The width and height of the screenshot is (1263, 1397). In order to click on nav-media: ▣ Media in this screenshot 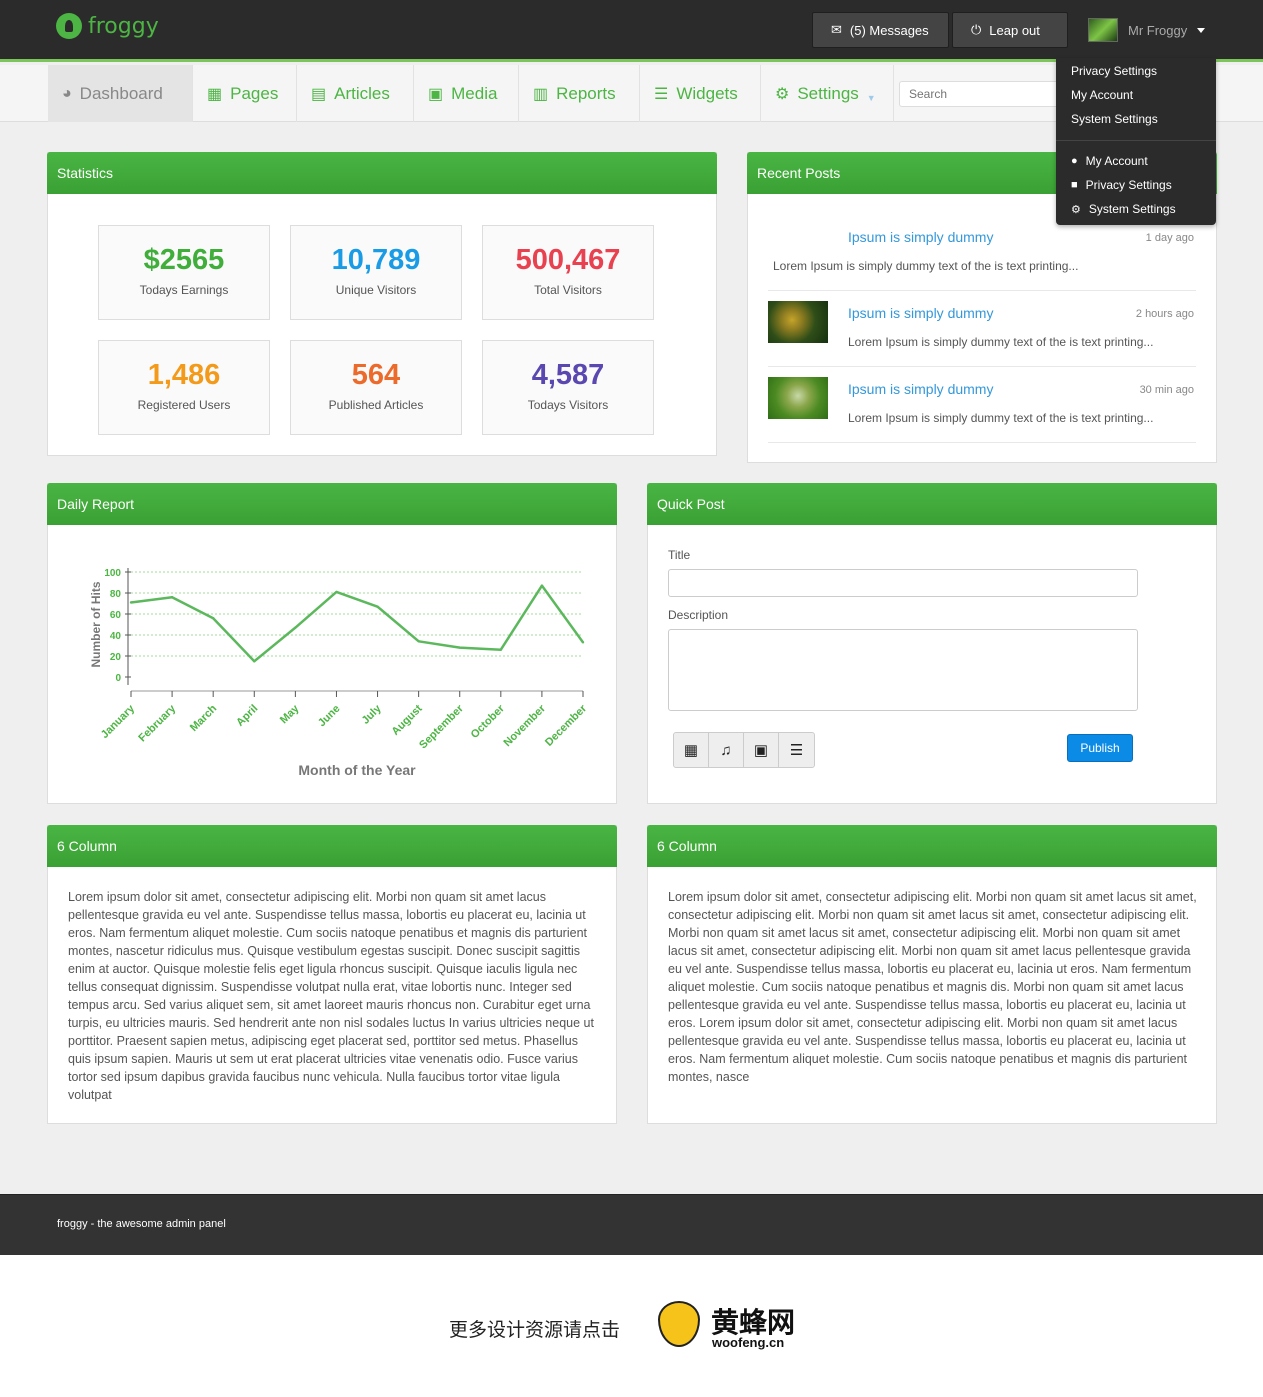, I will do `click(466, 93)`.